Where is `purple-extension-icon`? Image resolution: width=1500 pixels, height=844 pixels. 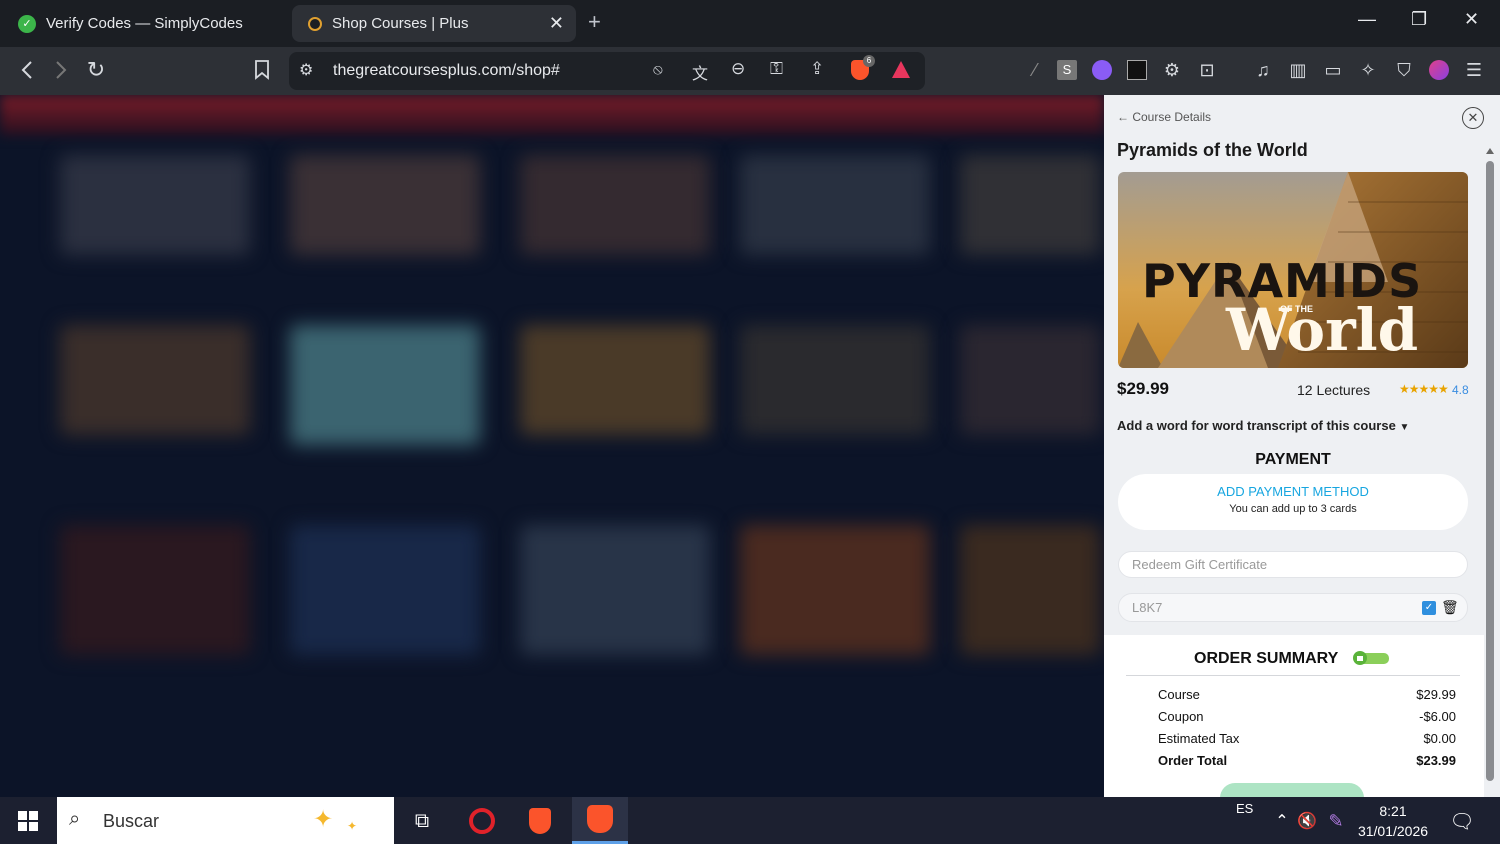 purple-extension-icon is located at coordinates (1102, 70).